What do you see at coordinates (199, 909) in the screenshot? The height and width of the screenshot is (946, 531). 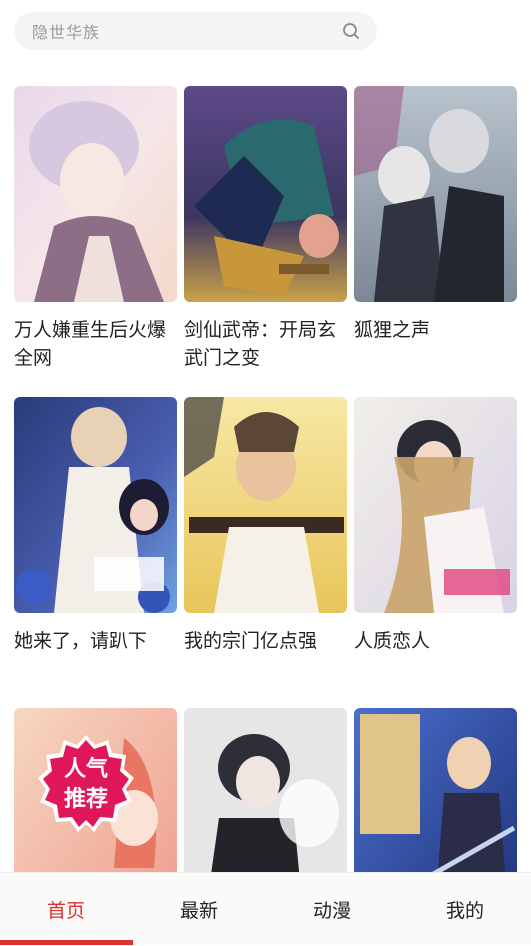 I see `tab-latest: 最新` at bounding box center [199, 909].